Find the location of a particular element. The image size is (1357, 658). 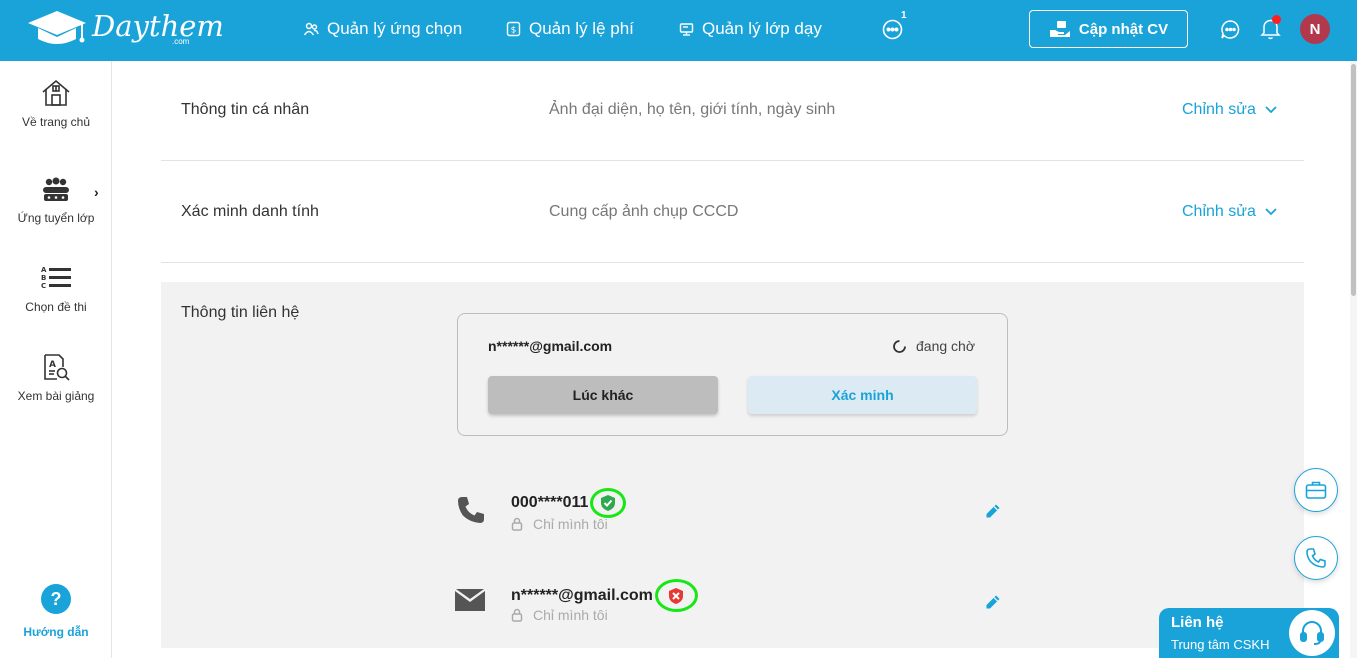

graduation-cap-icon is located at coordinates (57, 27).